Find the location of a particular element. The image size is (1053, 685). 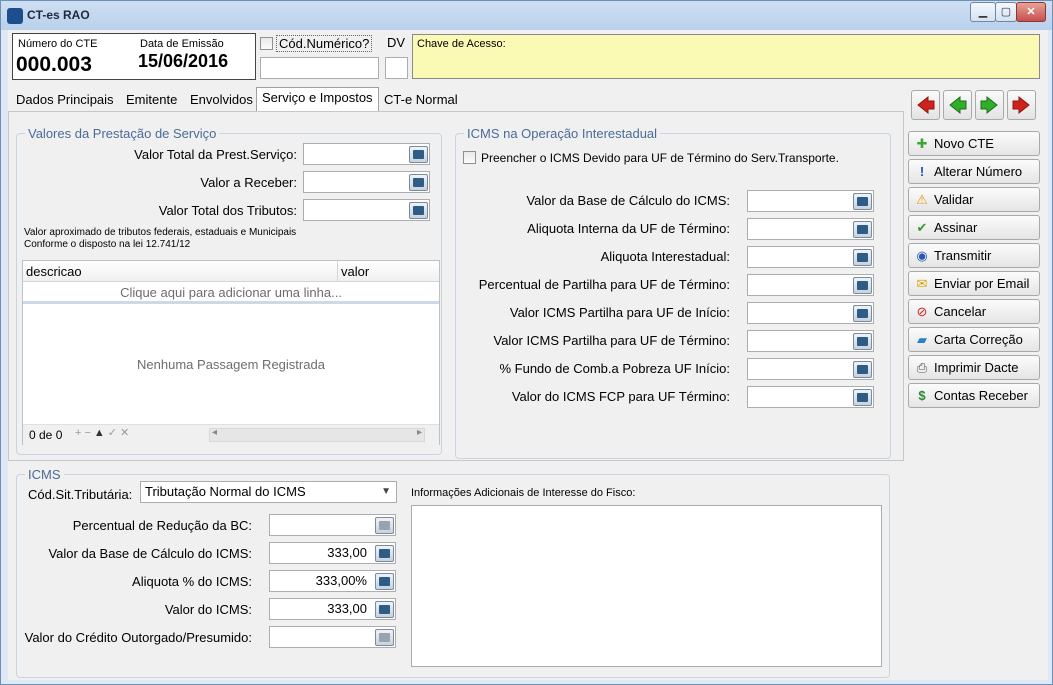

arrow-right-icon is located at coordinates (989, 105).